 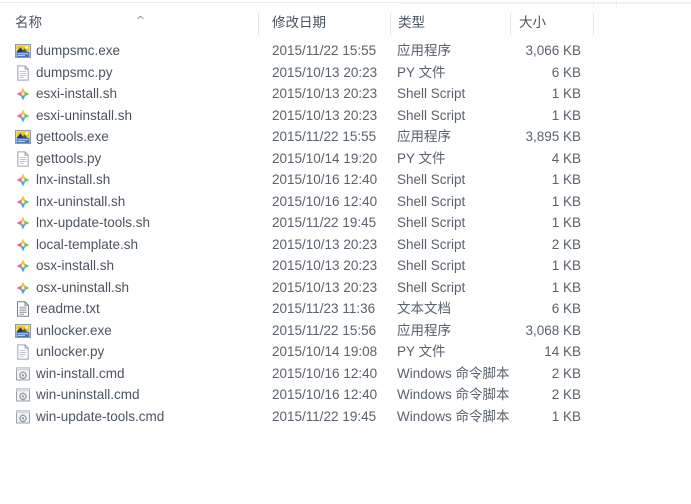 I want to click on column-header-size: 大小, so click(x=551, y=23).